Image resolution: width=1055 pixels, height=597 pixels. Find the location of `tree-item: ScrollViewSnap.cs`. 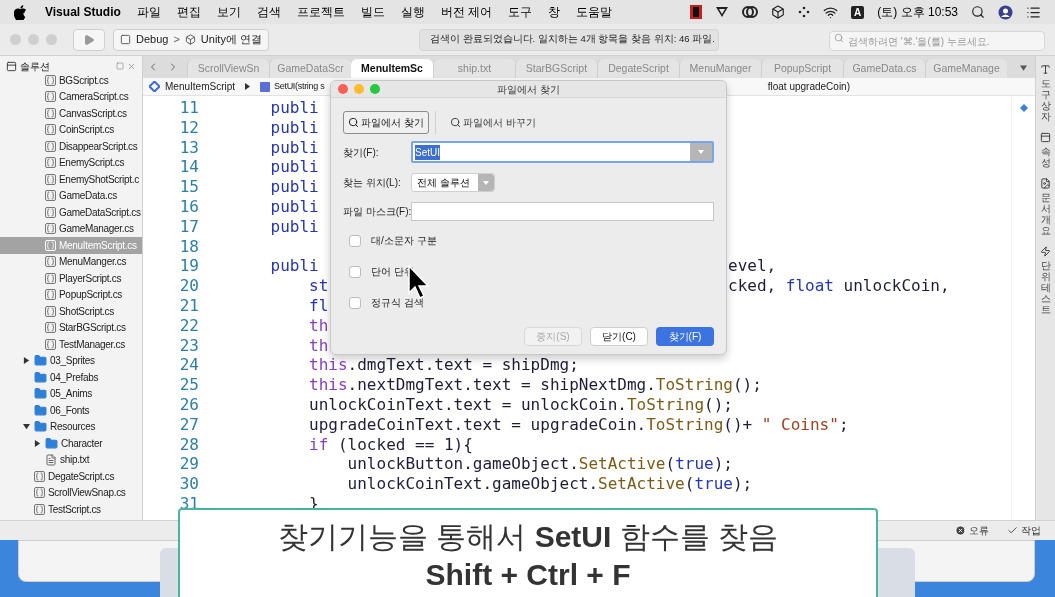

tree-item: ScrollViewSnap.cs is located at coordinates (71, 492).